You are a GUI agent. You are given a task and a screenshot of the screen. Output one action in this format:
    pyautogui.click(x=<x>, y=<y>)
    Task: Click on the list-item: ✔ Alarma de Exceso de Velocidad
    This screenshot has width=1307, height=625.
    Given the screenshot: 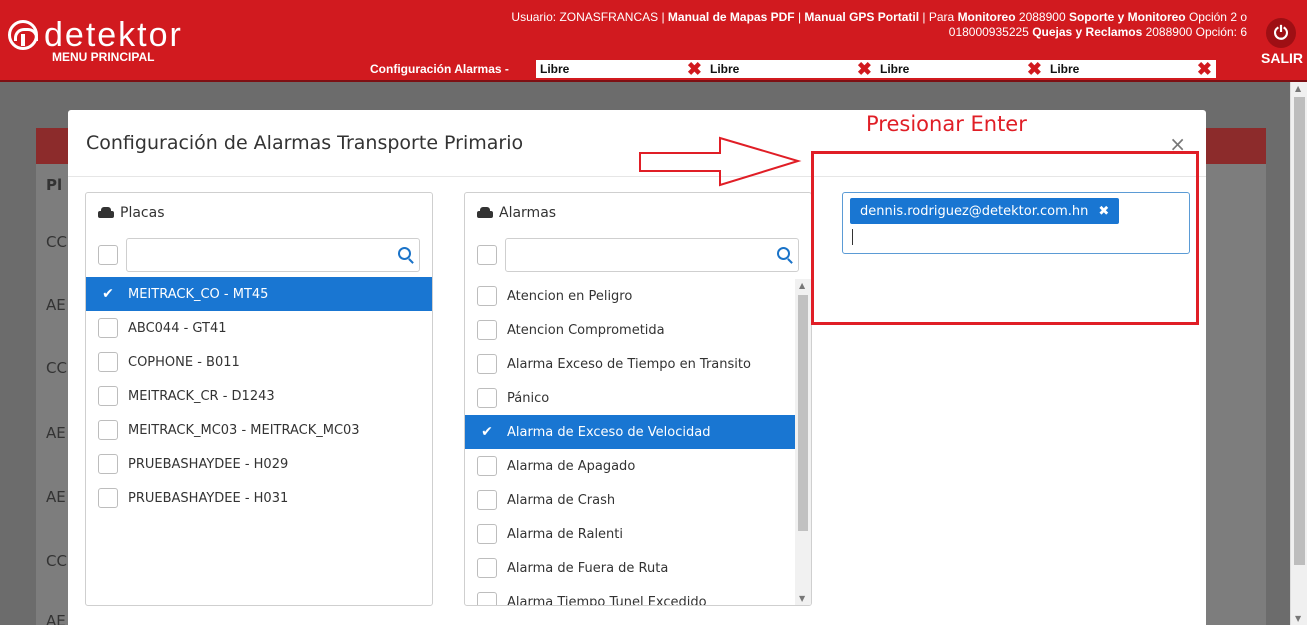 What is the action you would take?
    pyautogui.click(x=638, y=432)
    